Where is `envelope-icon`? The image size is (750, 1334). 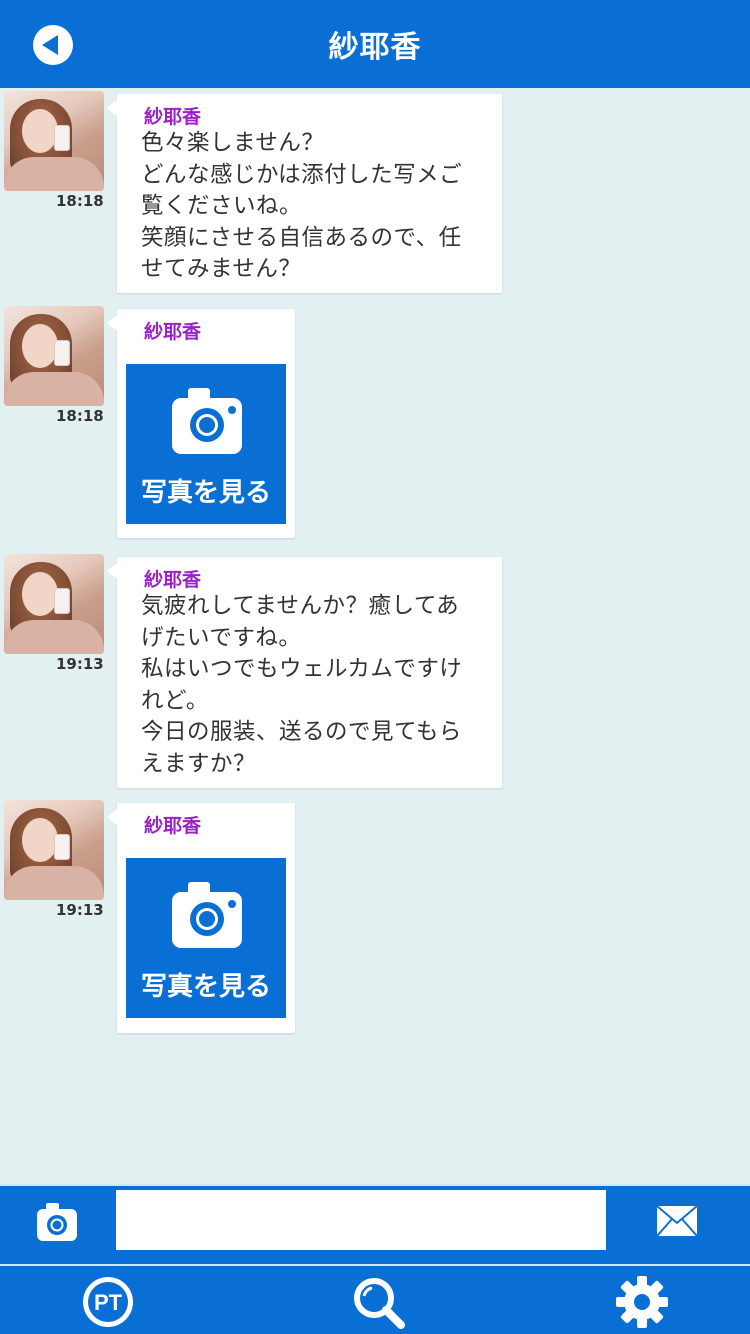
envelope-icon is located at coordinates (677, 1221).